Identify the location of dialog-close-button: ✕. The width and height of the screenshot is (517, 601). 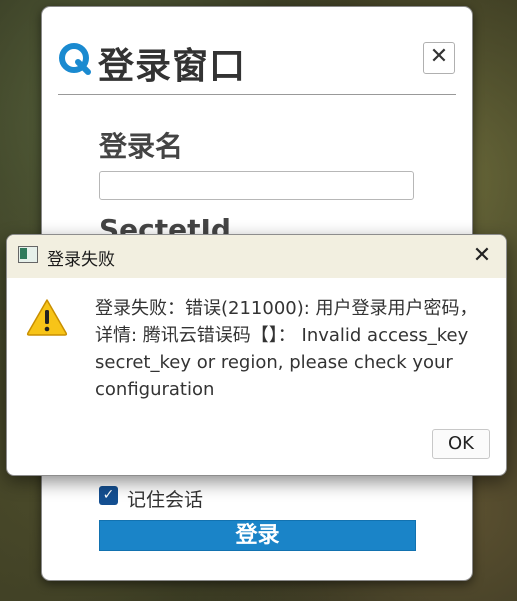
(482, 256).